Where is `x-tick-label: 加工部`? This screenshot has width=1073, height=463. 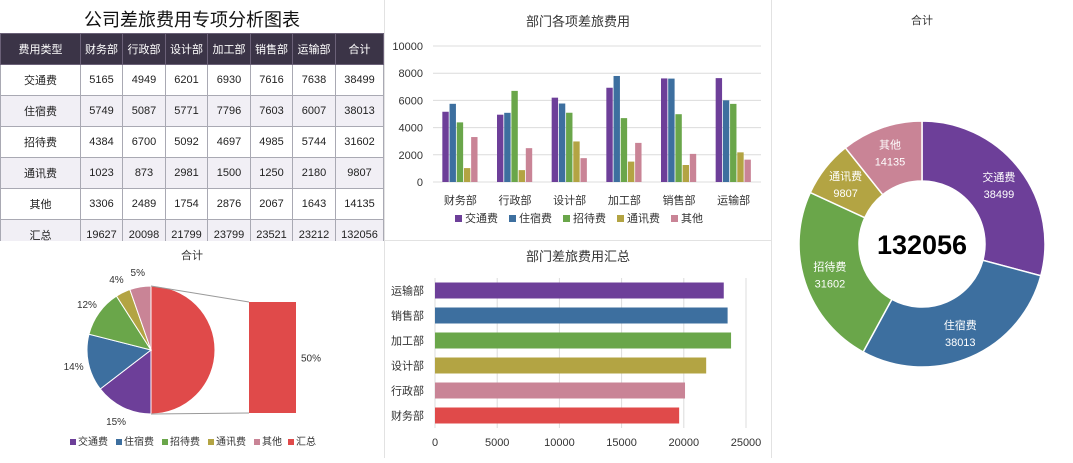 x-tick-label: 加工部 is located at coordinates (624, 200).